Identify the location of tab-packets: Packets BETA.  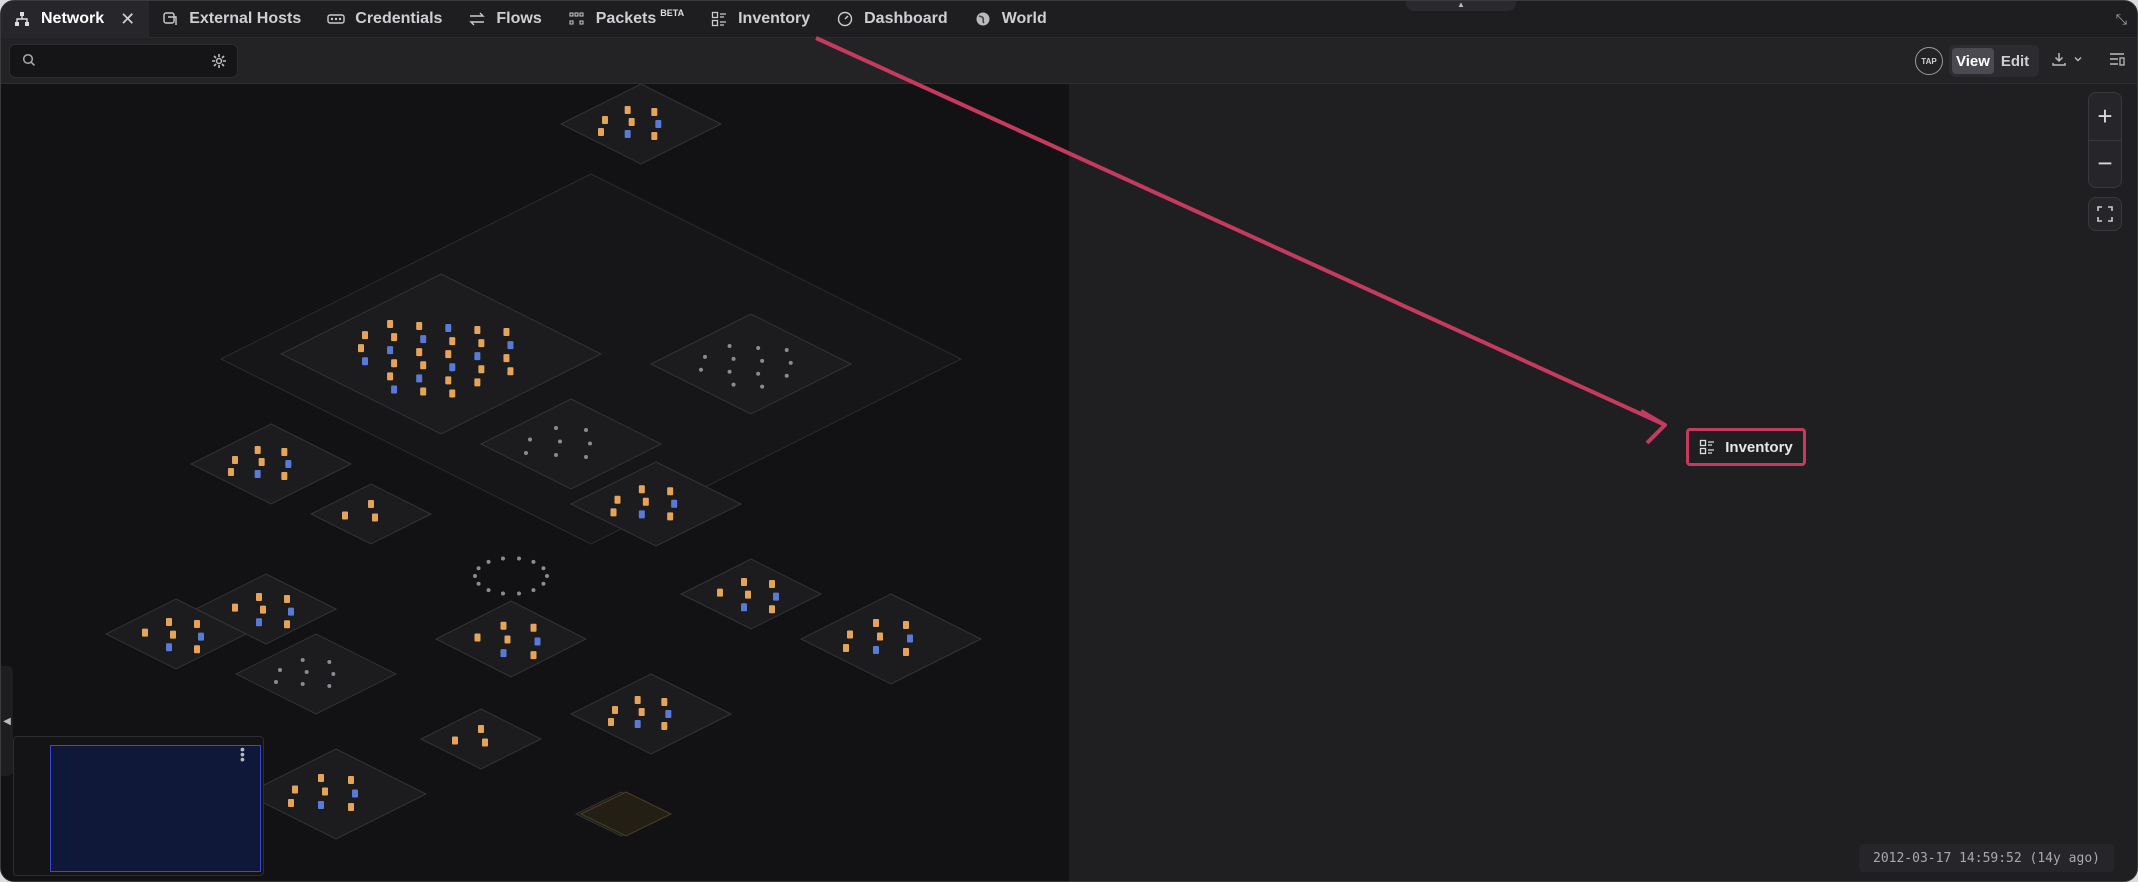
(627, 19).